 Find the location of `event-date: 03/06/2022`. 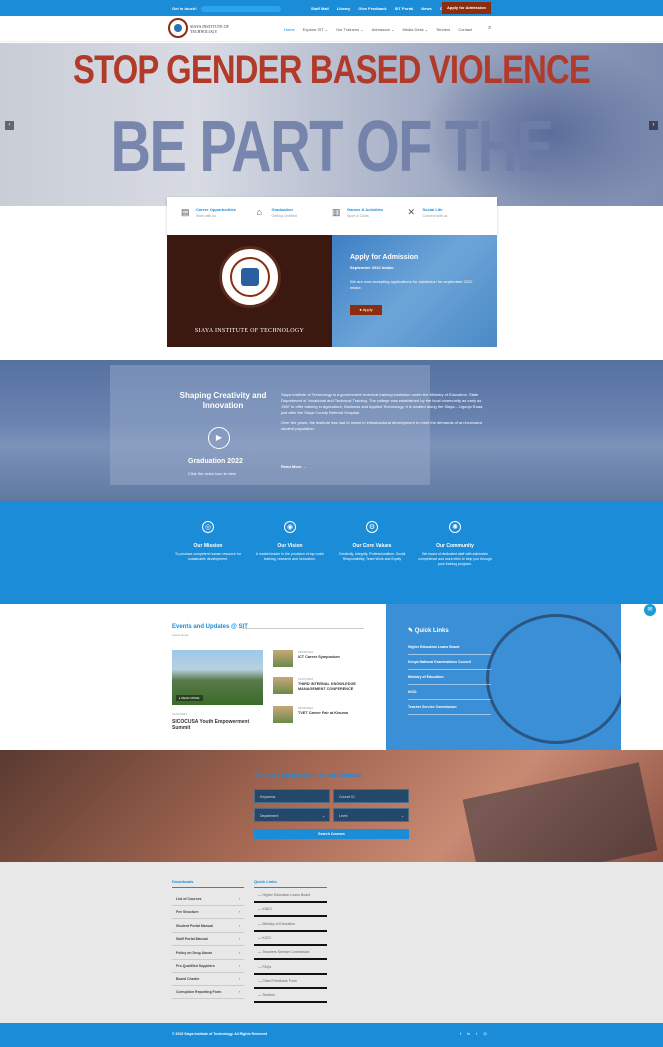

event-date: 03/06/2022 is located at coordinates (306, 708).